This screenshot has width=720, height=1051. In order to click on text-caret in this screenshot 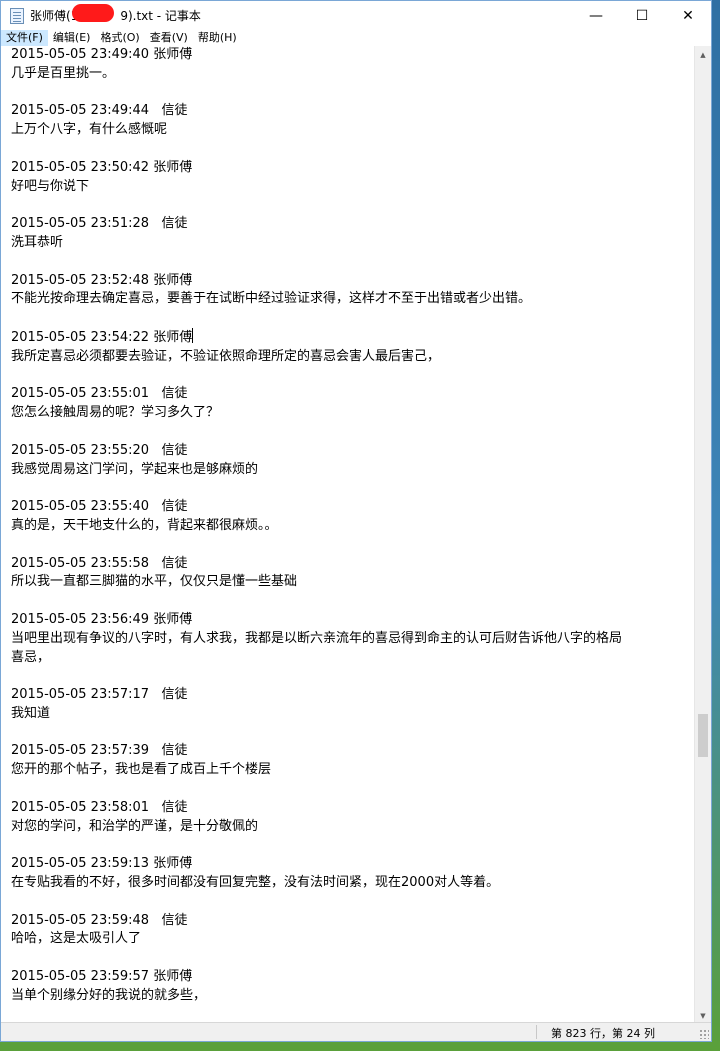, I will do `click(193, 335)`.